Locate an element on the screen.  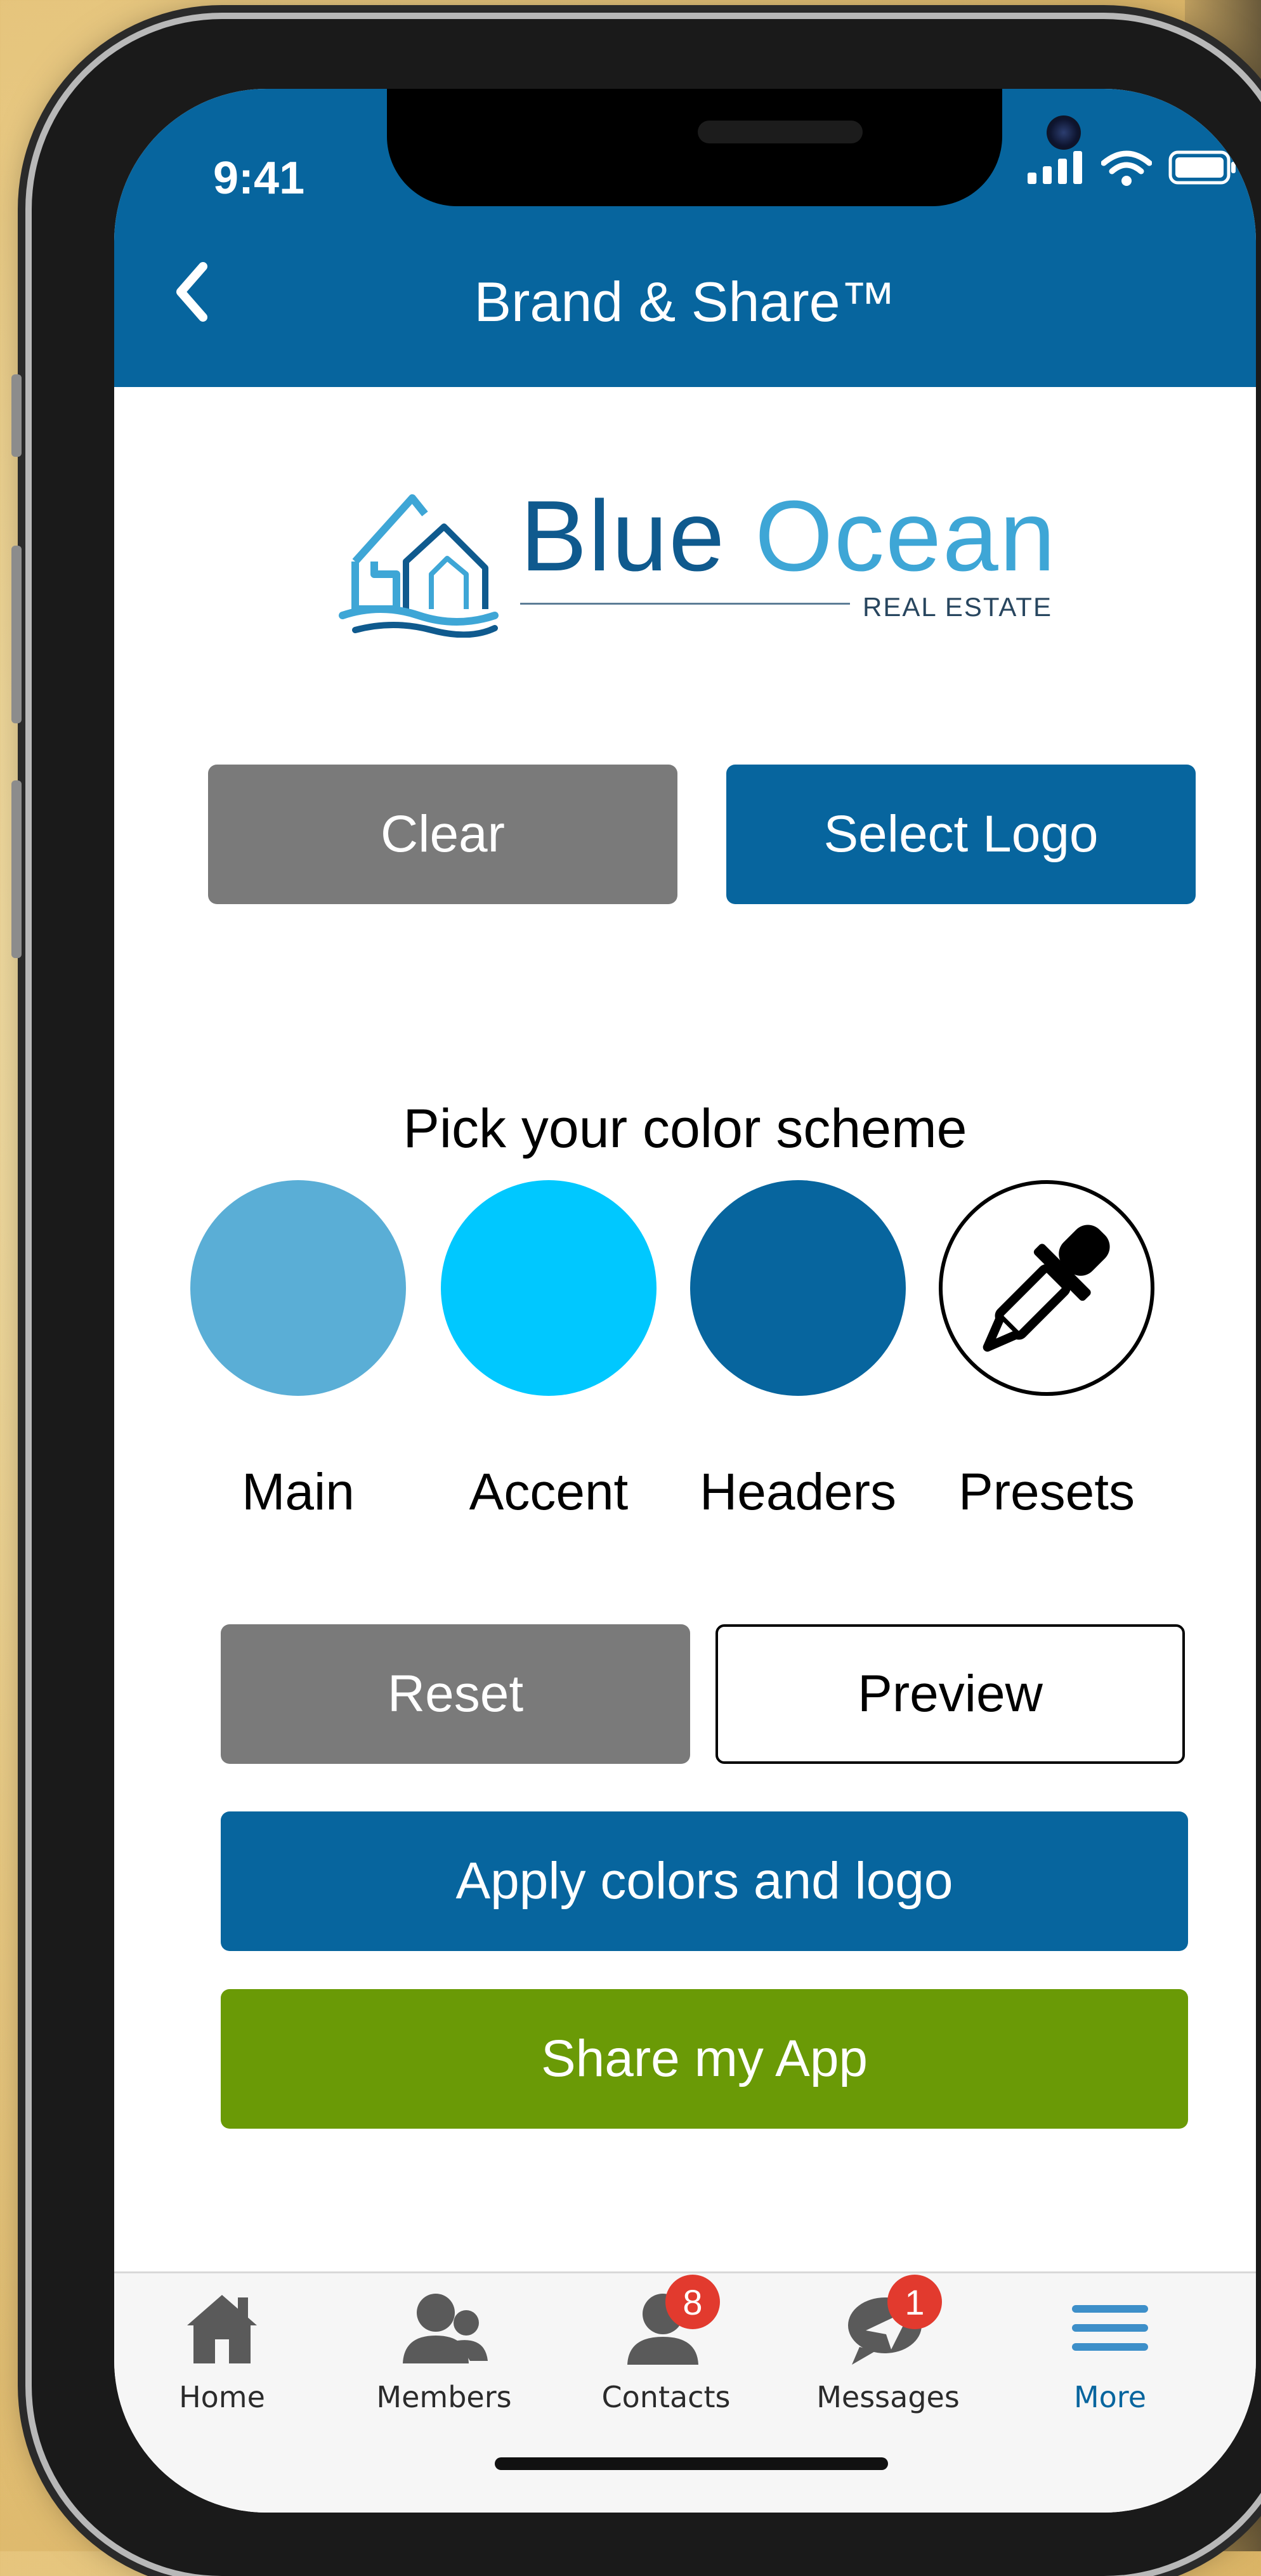
preview-button: Preview is located at coordinates (950, 1694).